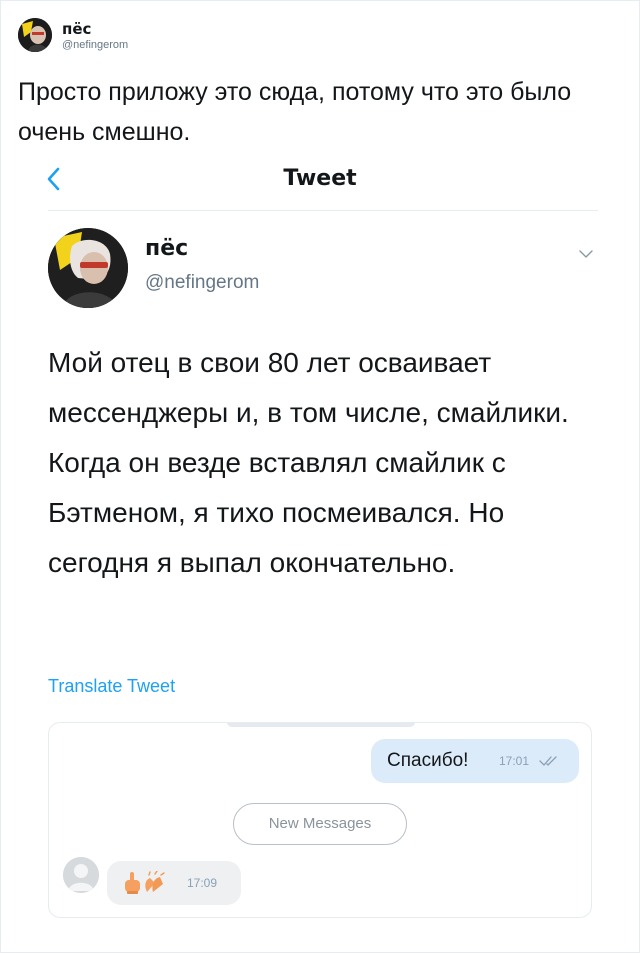  What do you see at coordinates (166, 248) in the screenshot?
I see `tweet-author-name: пёс` at bounding box center [166, 248].